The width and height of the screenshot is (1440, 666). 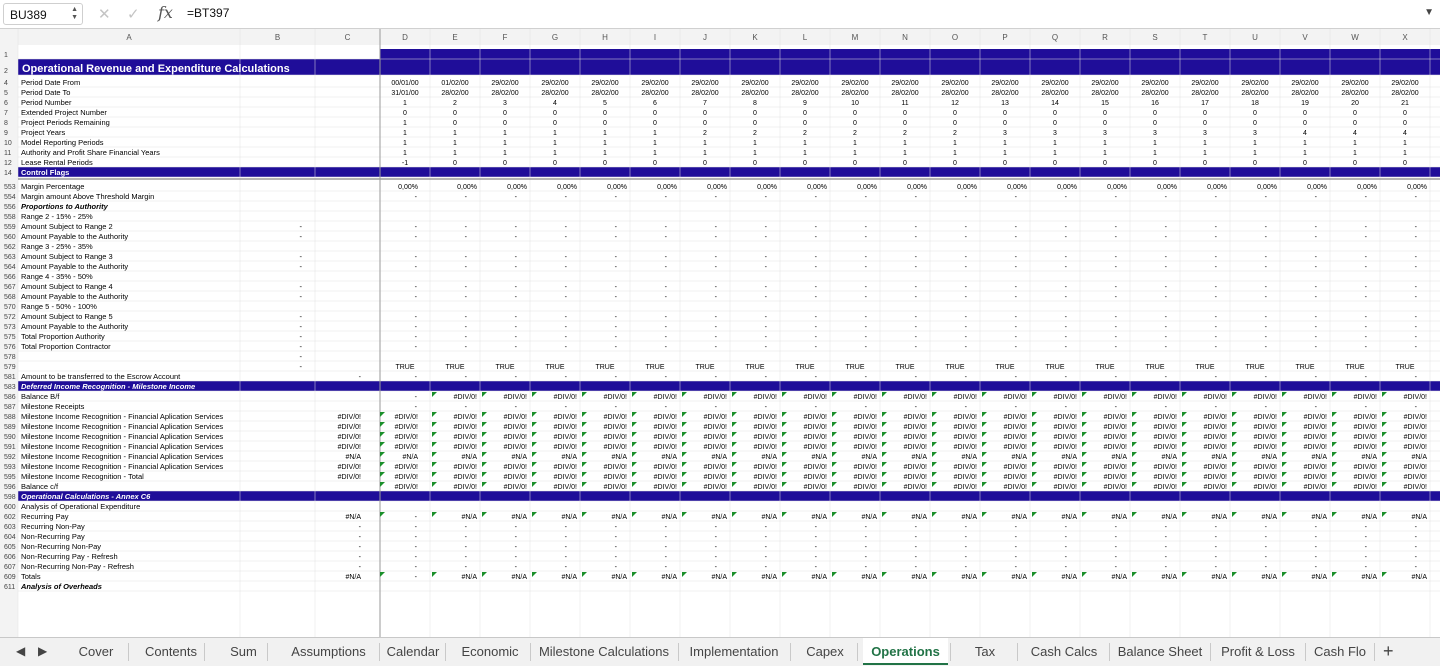 I want to click on cancel-x-icon: ✕, so click(x=104, y=14).